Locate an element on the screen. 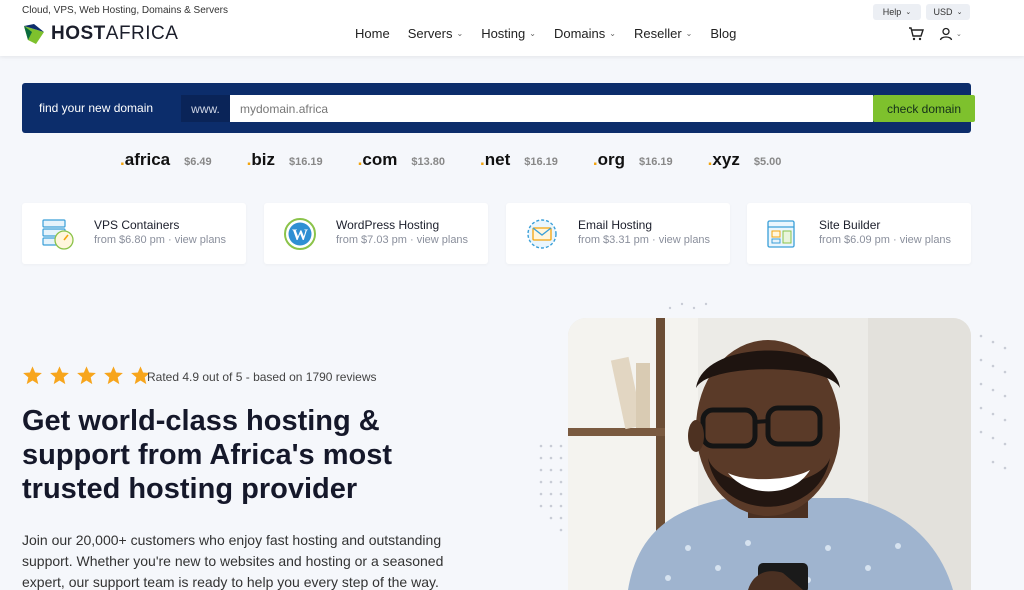 This screenshot has height=590, width=1024. product-card-email: Email Hosting from $3.31 pm · view plans is located at coordinates (618, 233).